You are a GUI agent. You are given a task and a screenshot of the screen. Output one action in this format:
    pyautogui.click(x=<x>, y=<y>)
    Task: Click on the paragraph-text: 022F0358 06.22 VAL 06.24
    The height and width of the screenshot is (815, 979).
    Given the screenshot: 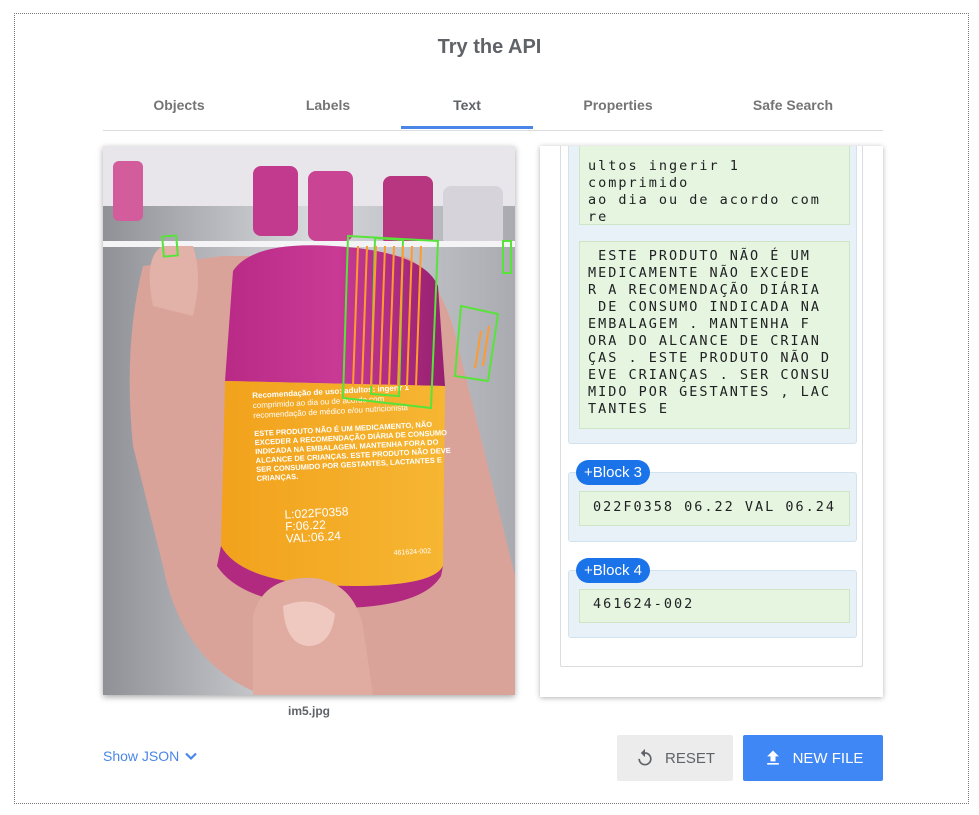 What is the action you would take?
    pyautogui.click(x=714, y=508)
    